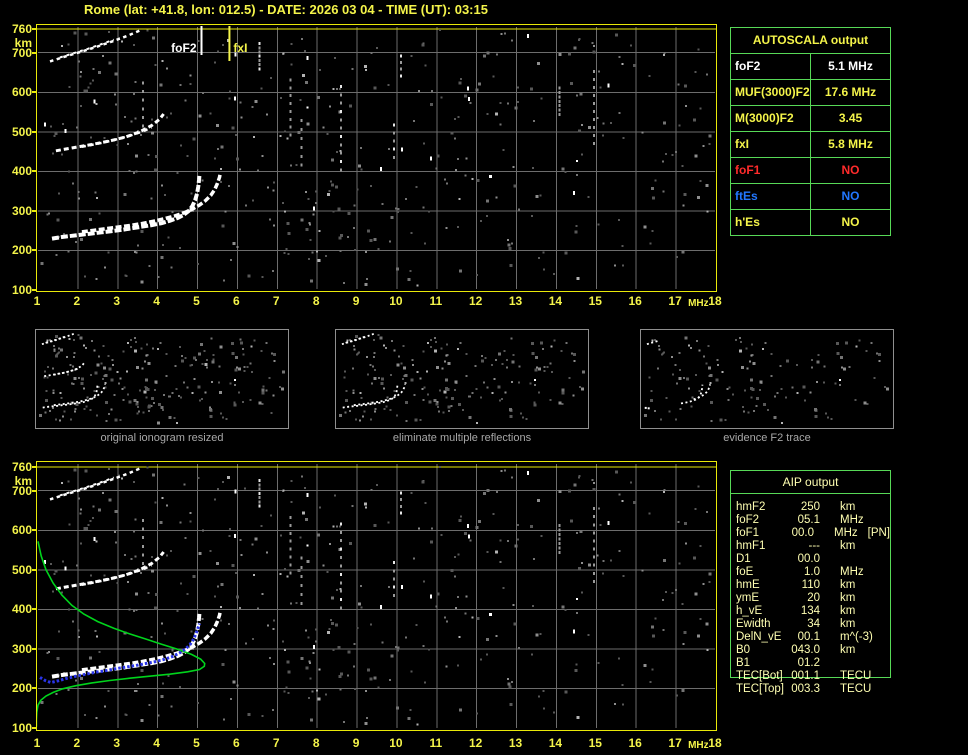 This screenshot has width=968, height=755. Describe the element at coordinates (37, 301) in the screenshot. I see `x-tick-top-1: 1` at that location.